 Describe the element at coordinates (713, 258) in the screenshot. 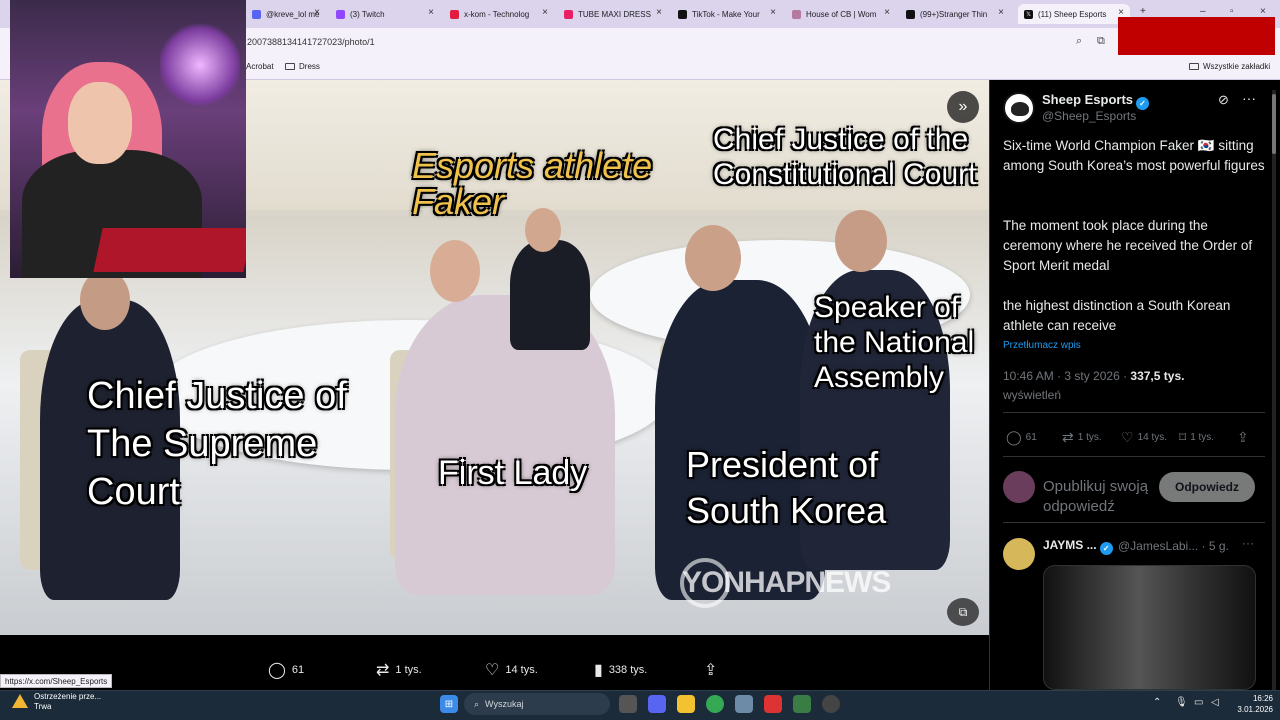

I see `person-head` at that location.